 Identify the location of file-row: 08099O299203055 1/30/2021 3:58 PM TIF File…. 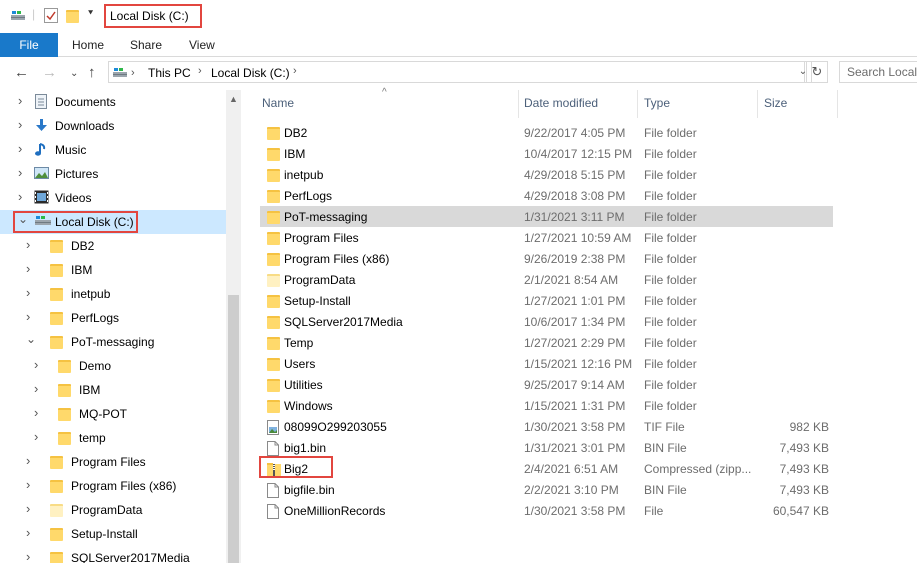
(546, 426).